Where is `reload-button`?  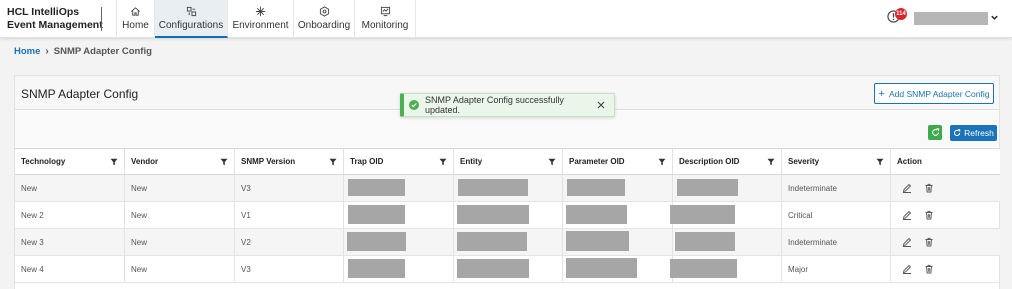 reload-button is located at coordinates (935, 132).